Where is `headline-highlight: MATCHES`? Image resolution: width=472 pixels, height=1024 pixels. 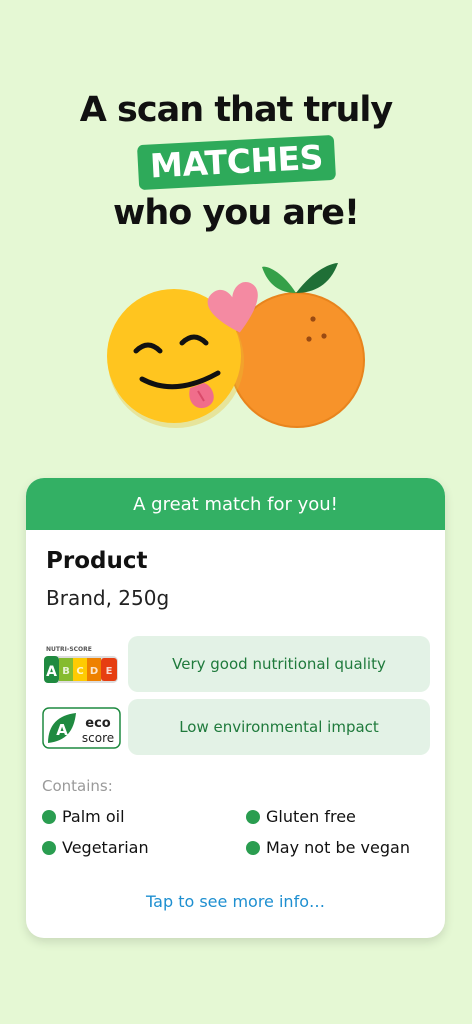 headline-highlight: MATCHES is located at coordinates (236, 162).